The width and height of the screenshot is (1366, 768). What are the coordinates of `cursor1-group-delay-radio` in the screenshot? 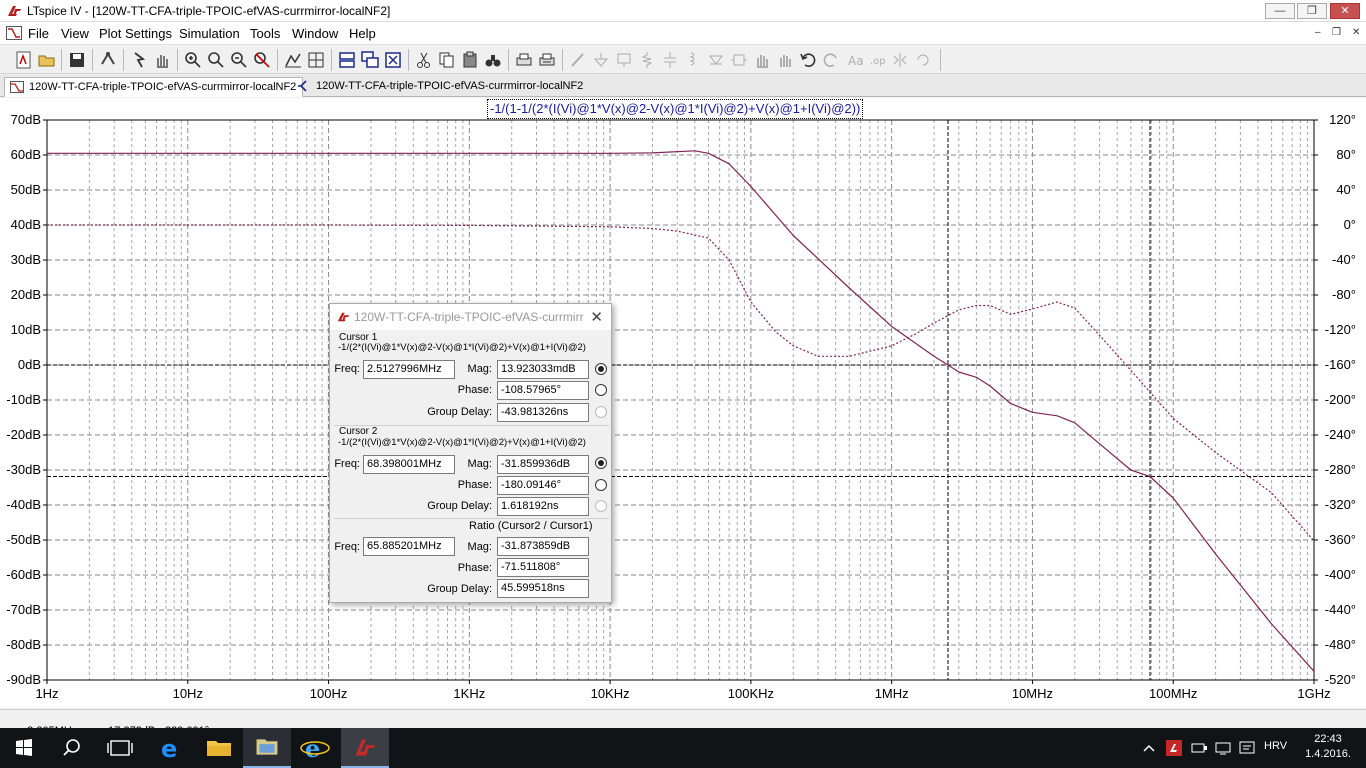 It's located at (601, 412).